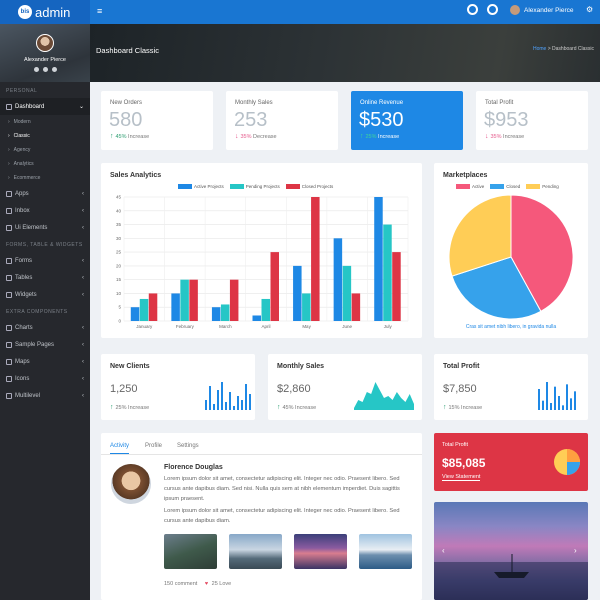 Image resolution: width=600 pixels, height=600 pixels. I want to click on breadcrumb-home: Home, so click(539, 49).